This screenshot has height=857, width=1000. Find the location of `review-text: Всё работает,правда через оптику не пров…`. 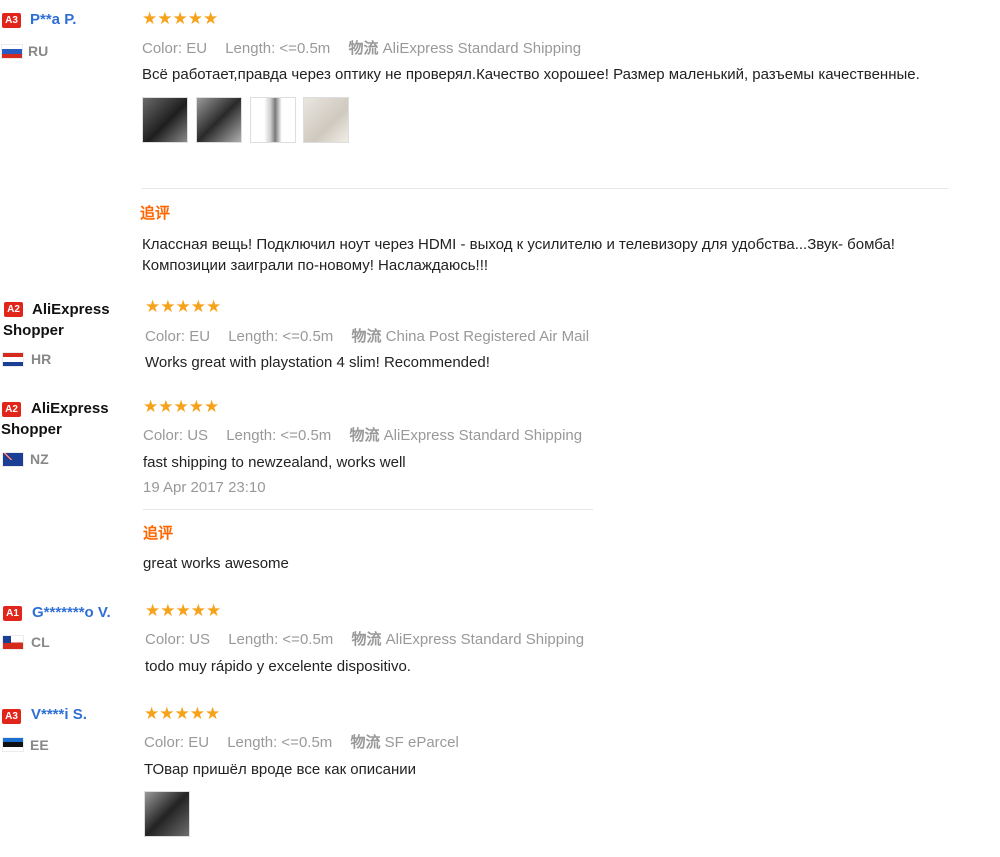

review-text: Всё работает,правда через оптику не пров… is located at coordinates (531, 74).